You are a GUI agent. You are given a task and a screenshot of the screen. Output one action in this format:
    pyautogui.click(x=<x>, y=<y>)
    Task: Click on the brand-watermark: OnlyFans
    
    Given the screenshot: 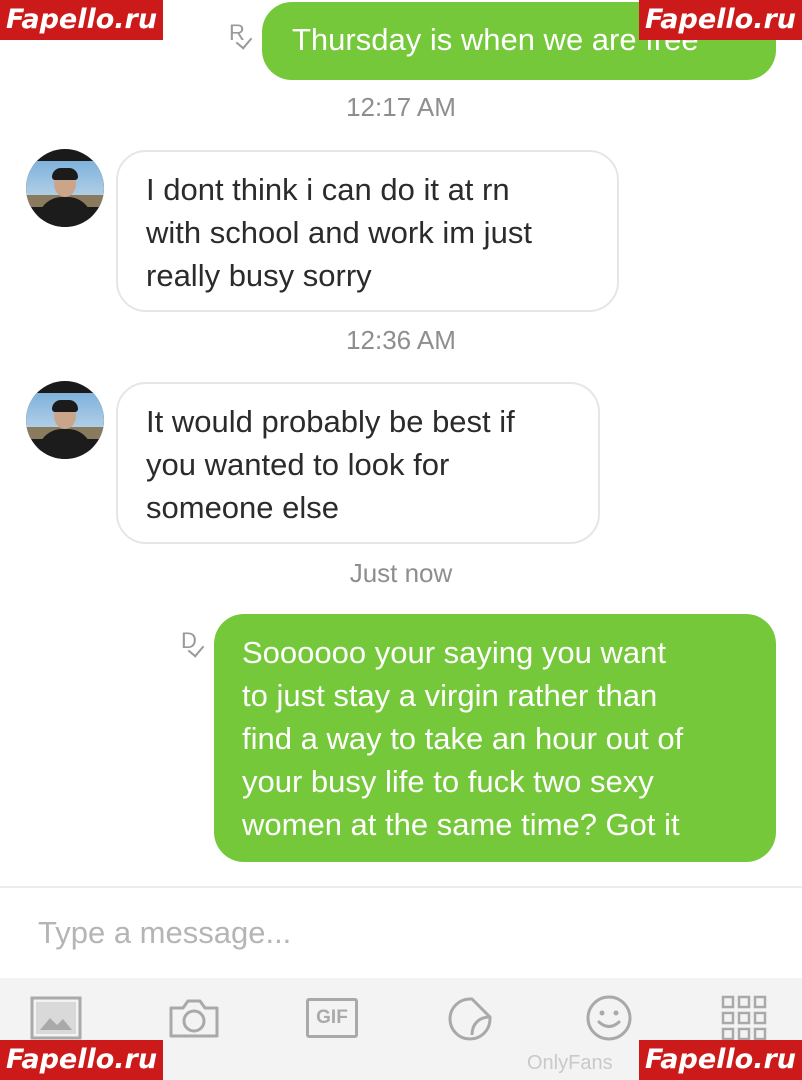 What is the action you would take?
    pyautogui.click(x=570, y=1063)
    